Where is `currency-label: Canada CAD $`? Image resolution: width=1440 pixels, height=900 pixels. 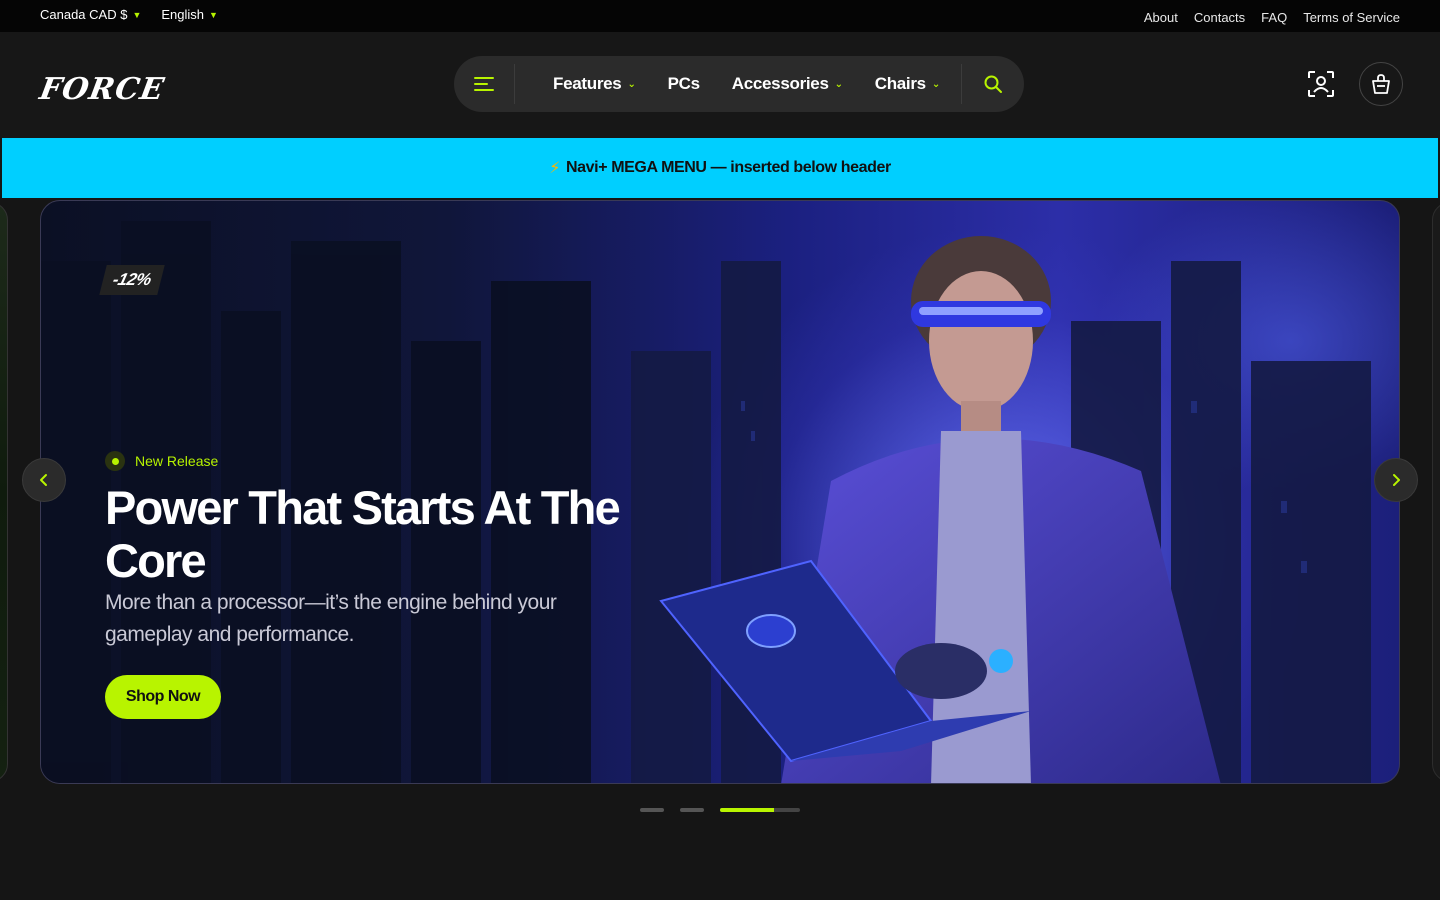
currency-label: Canada CAD $ is located at coordinates (84, 14).